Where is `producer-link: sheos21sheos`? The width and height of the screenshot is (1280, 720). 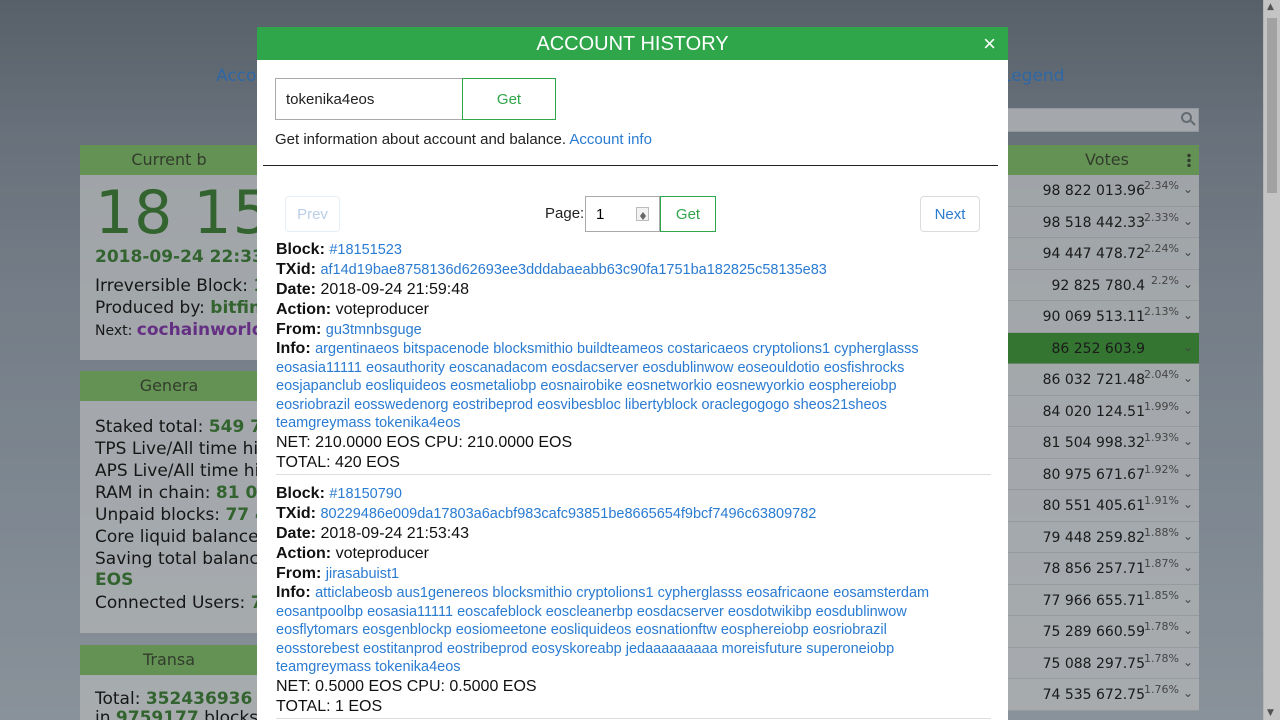
producer-link: sheos21sheos is located at coordinates (840, 405).